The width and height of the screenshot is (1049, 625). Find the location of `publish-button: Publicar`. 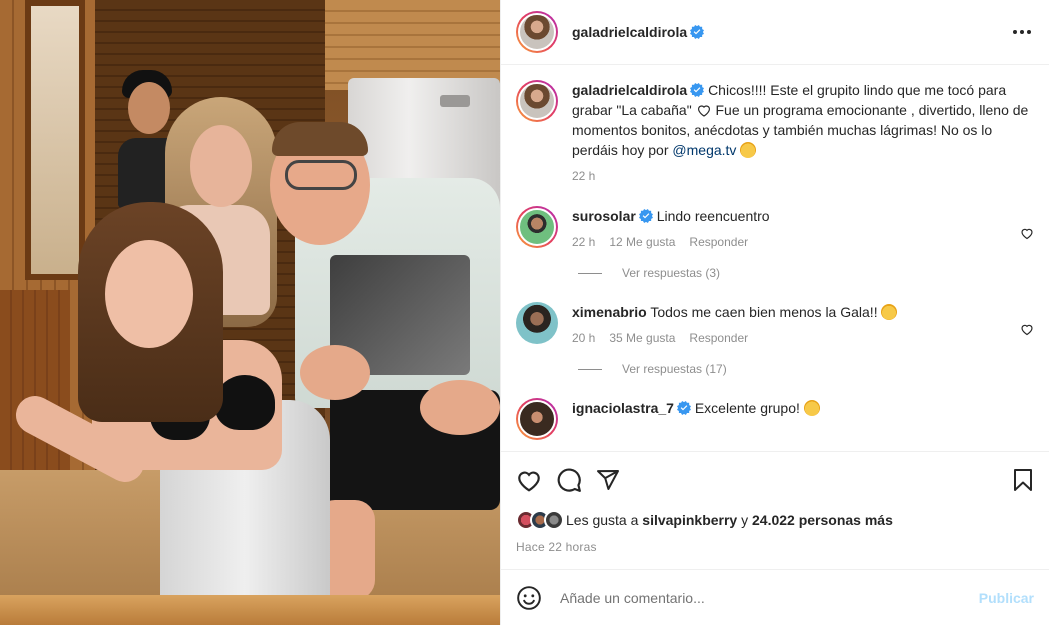

publish-button: Publicar is located at coordinates (1006, 598).